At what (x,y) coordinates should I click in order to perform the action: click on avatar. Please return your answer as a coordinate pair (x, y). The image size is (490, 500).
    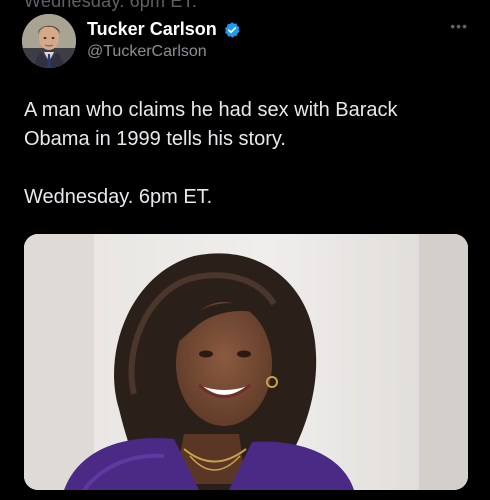
    Looking at the image, I should click on (49, 41).